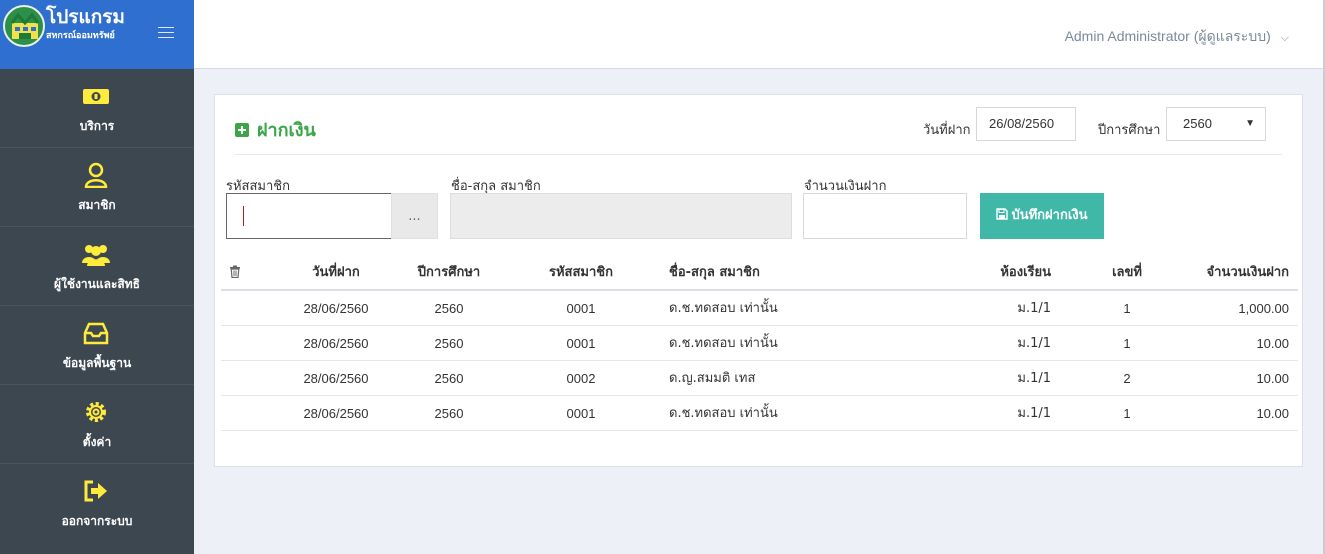 The width and height of the screenshot is (1325, 554). Describe the element at coordinates (1026, 124) in the screenshot. I see `deposit-date-input: 26/08/2560` at that location.